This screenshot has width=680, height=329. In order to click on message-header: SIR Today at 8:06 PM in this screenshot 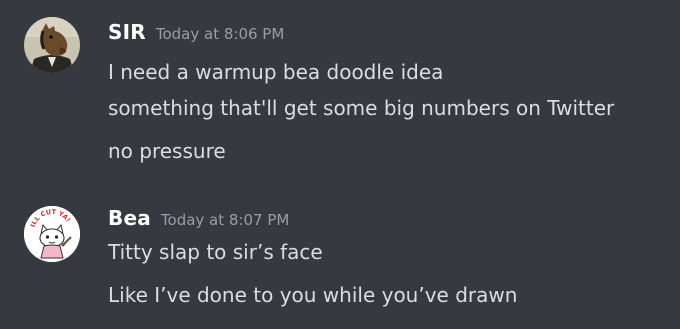, I will do `click(196, 32)`.